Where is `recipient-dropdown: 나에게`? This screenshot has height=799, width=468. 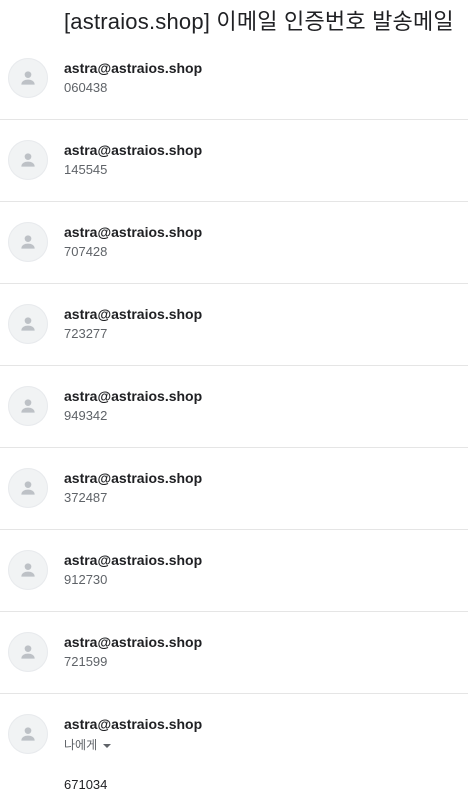 recipient-dropdown: 나에게 is located at coordinates (88, 744).